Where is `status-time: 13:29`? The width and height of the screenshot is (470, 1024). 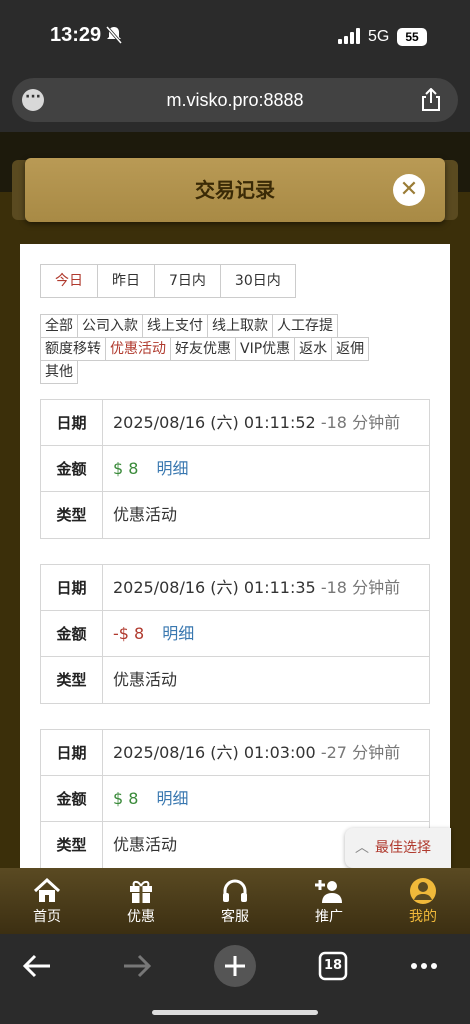
status-time: 13:29 is located at coordinates (76, 35).